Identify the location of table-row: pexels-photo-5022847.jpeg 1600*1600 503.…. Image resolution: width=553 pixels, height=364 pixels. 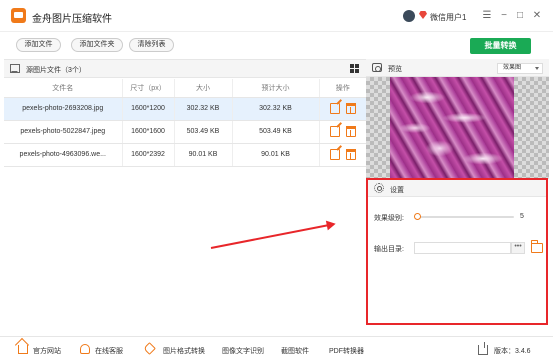
(185, 132).